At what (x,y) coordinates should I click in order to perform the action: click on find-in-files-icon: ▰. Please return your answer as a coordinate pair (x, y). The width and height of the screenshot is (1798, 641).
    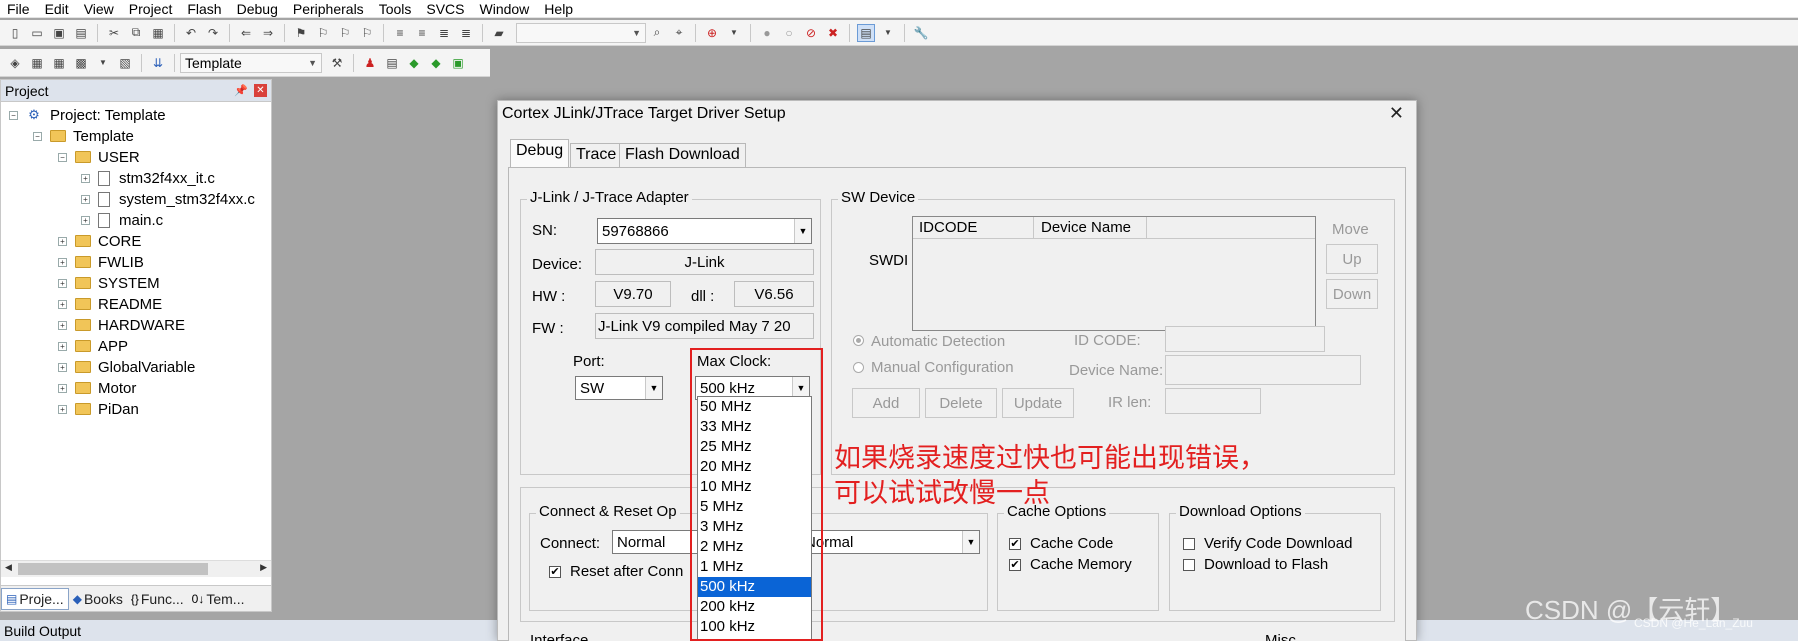
    Looking at the image, I should click on (499, 33).